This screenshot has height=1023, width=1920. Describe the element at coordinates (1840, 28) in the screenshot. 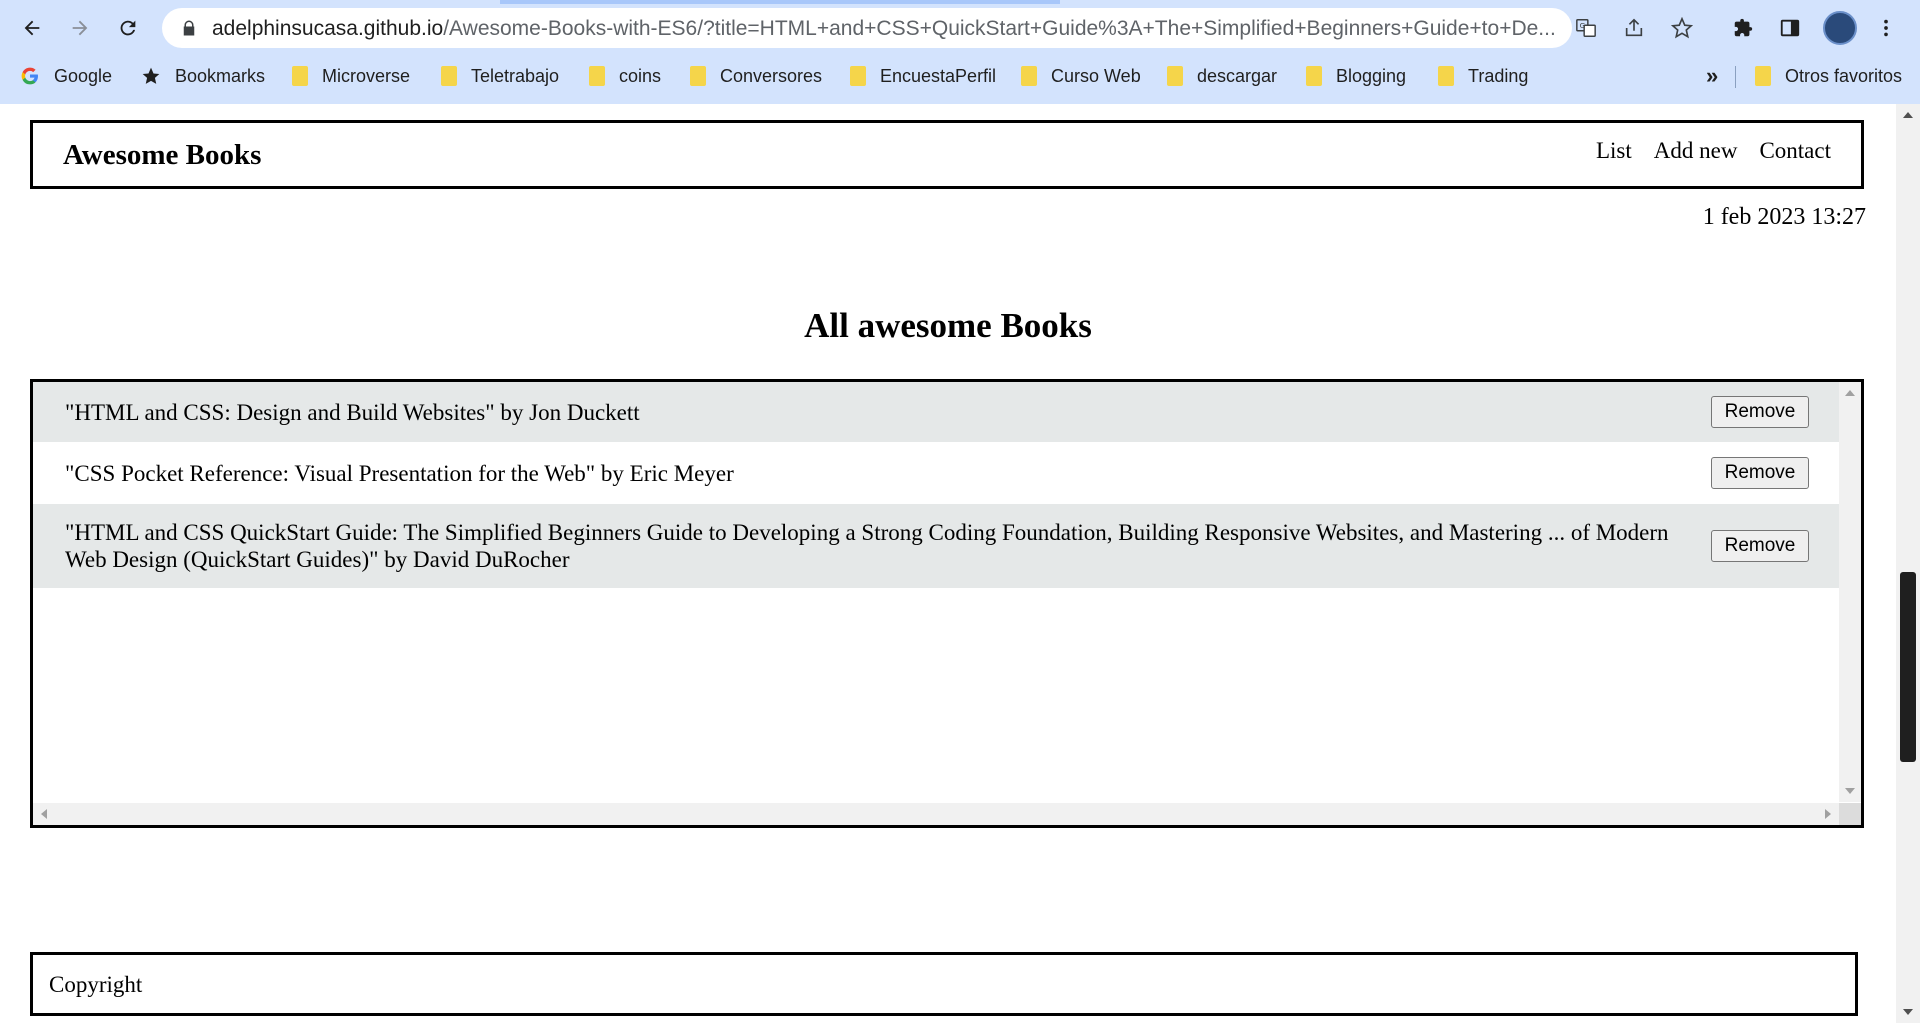

I see `profile-avatar` at that location.